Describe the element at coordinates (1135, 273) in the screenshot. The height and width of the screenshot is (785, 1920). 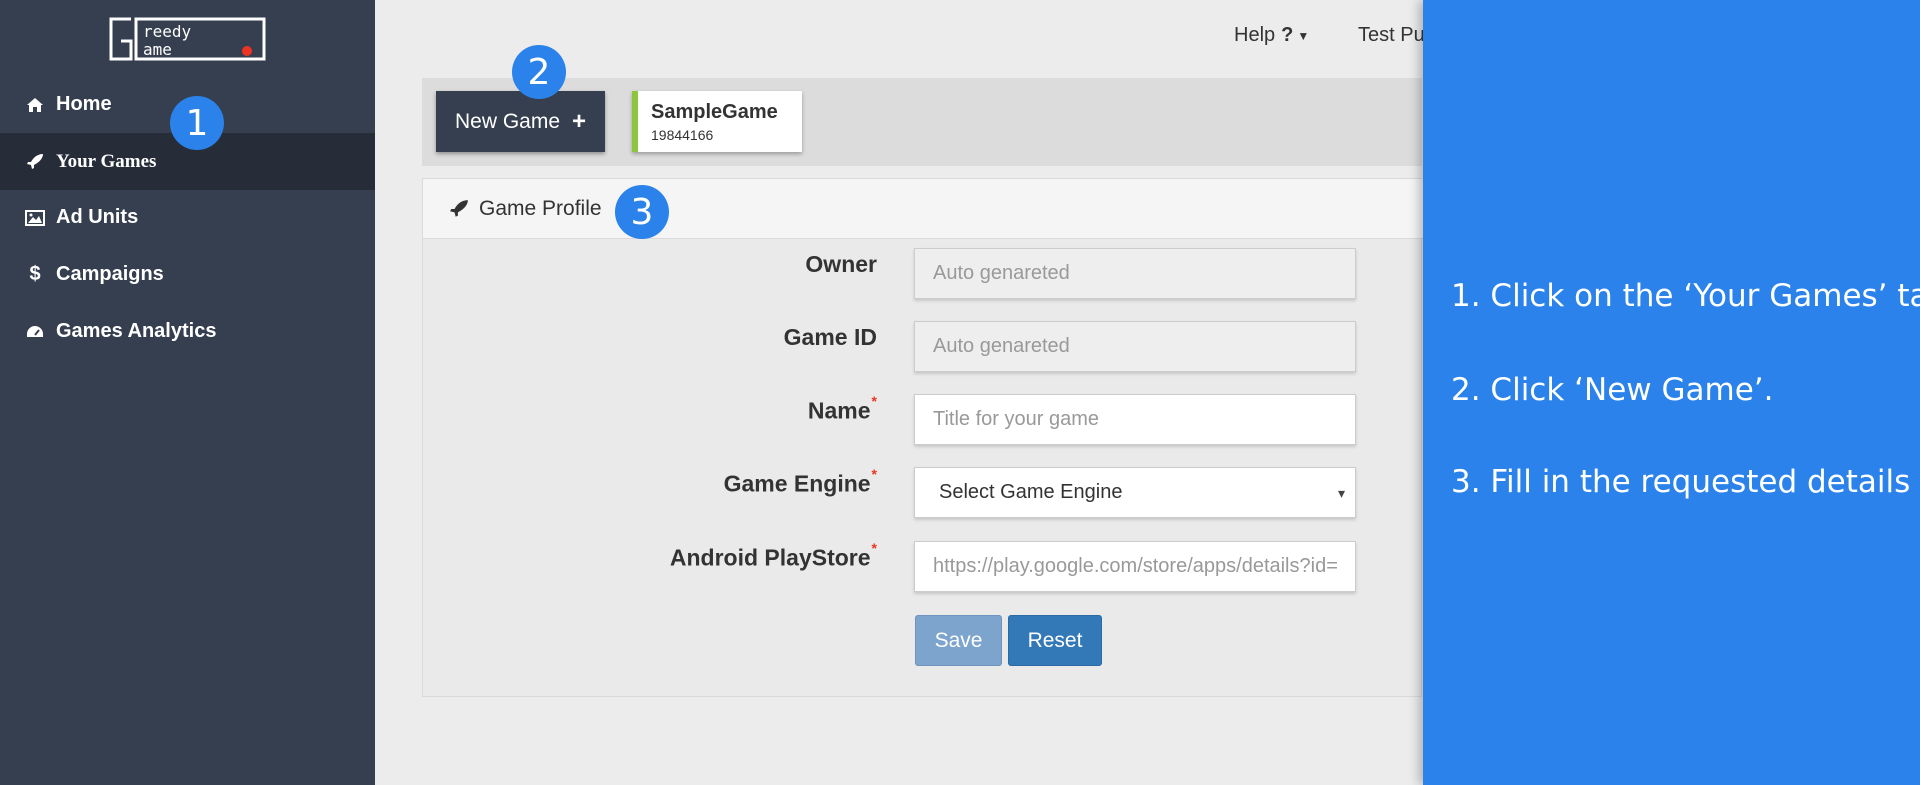
I see `owner-field: Auto genareted` at that location.